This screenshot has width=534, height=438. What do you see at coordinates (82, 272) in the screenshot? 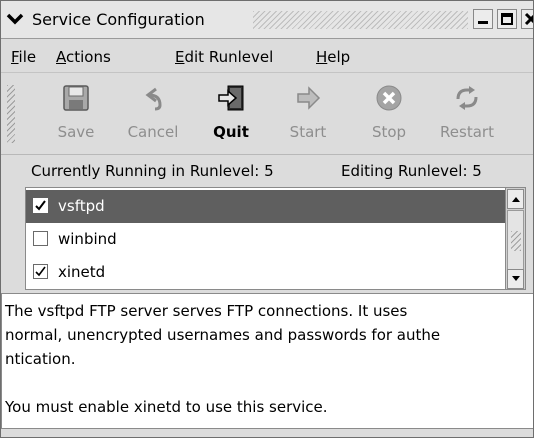
I see `service-name: xinetd` at bounding box center [82, 272].